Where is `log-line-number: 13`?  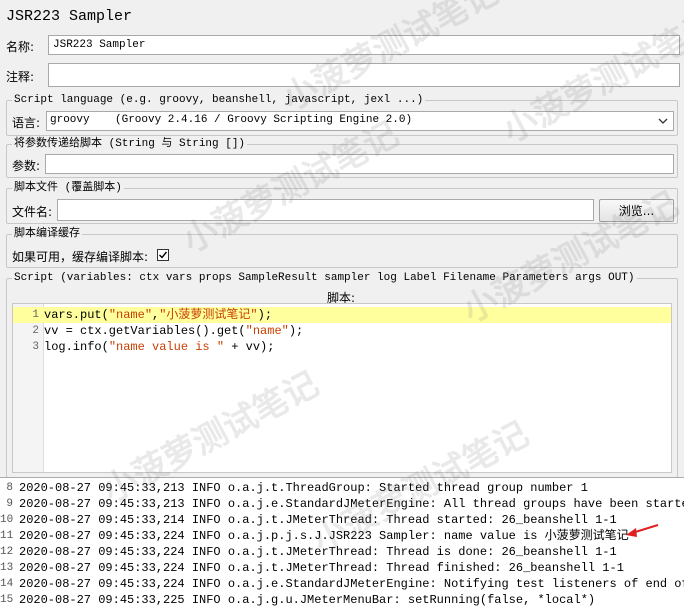 log-line-number: 13 is located at coordinates (7, 568).